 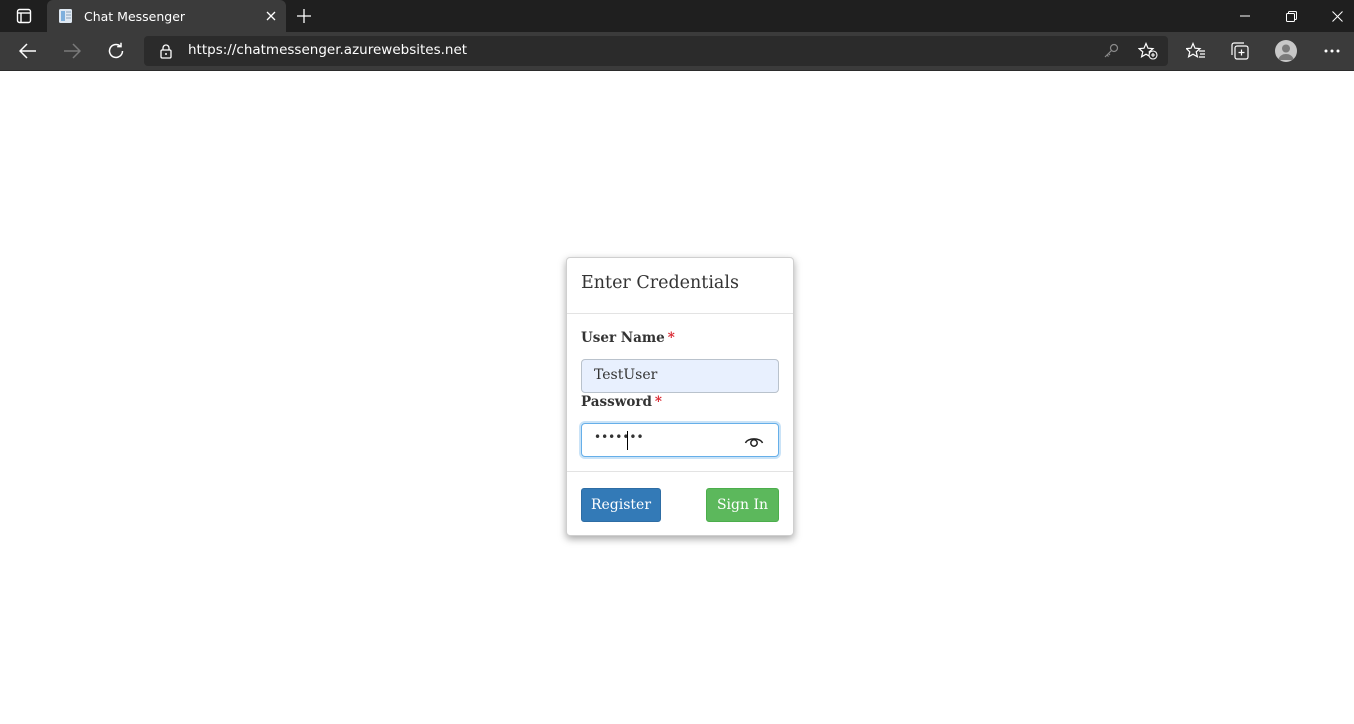 What do you see at coordinates (1240, 51) in the screenshot?
I see `collections-icon` at bounding box center [1240, 51].